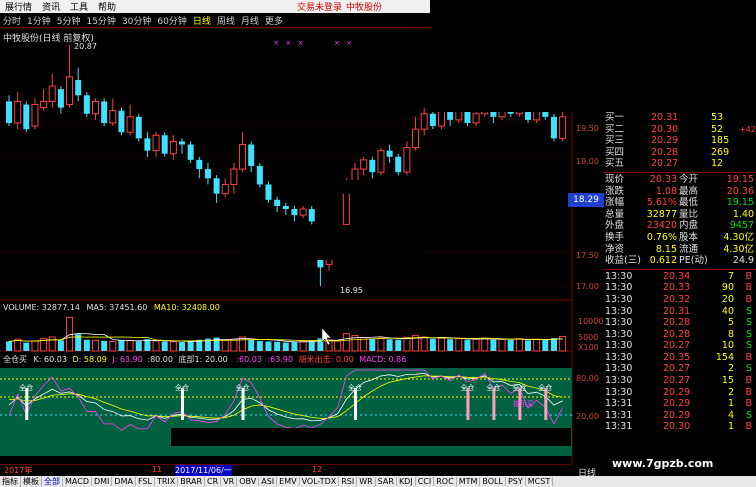 This screenshot has height=487, width=756. What do you see at coordinates (493, 481) in the screenshot?
I see `indicator-tab: BOLL` at bounding box center [493, 481].